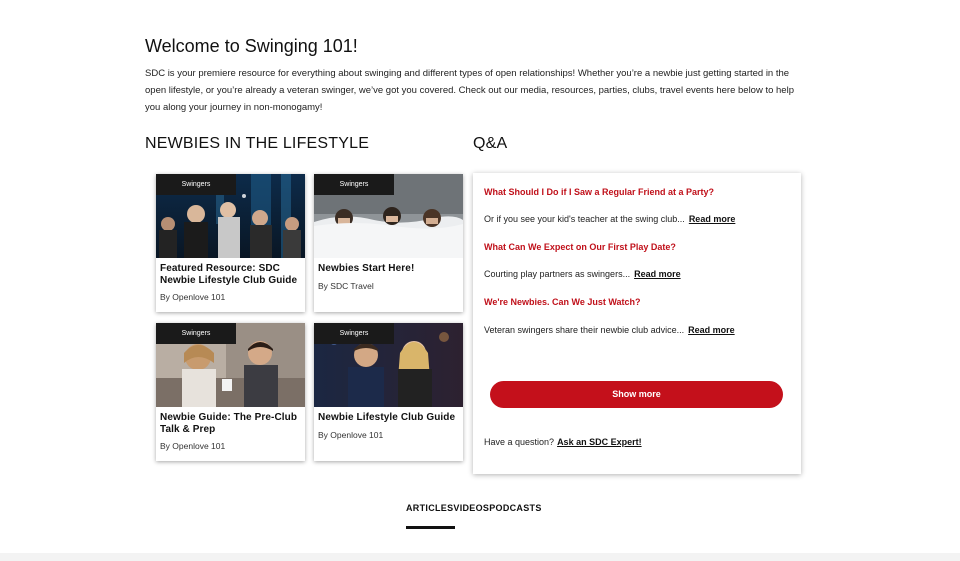 The height and width of the screenshot is (561, 960). Describe the element at coordinates (257, 143) in the screenshot. I see `newbies-section-heading: NEWBIES IN THE LIFESTYLE` at that location.